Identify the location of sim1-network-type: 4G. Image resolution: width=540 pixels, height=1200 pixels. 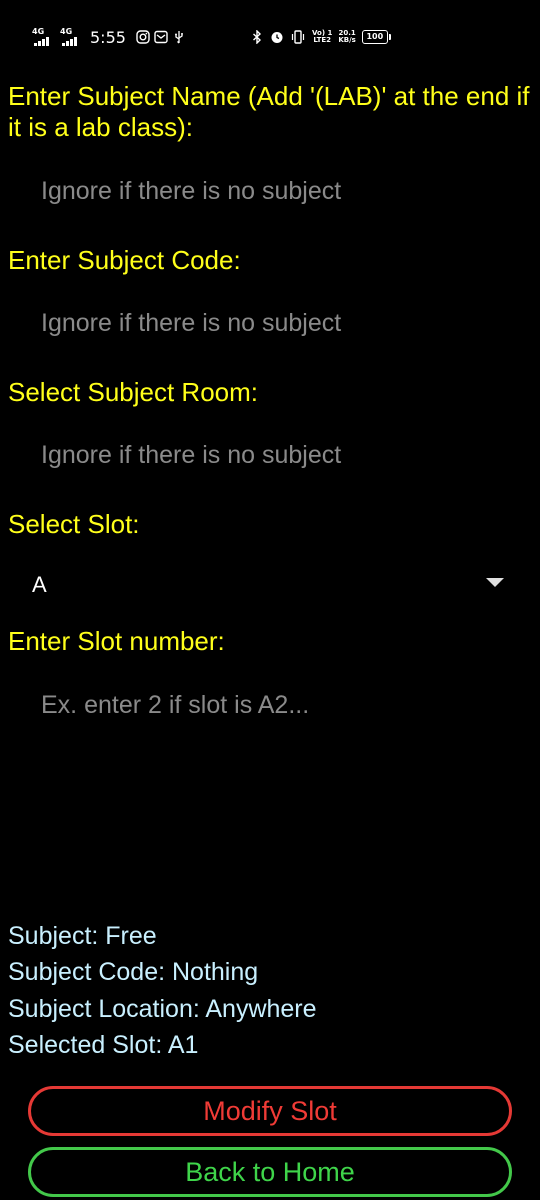
(38, 31).